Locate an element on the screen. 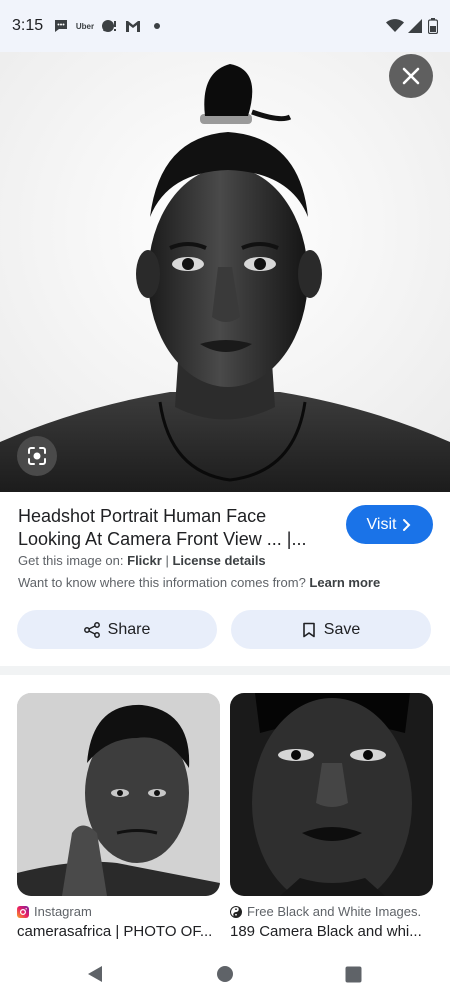 The height and width of the screenshot is (1000, 450). related-source-label-1: Instagram is located at coordinates (63, 911).